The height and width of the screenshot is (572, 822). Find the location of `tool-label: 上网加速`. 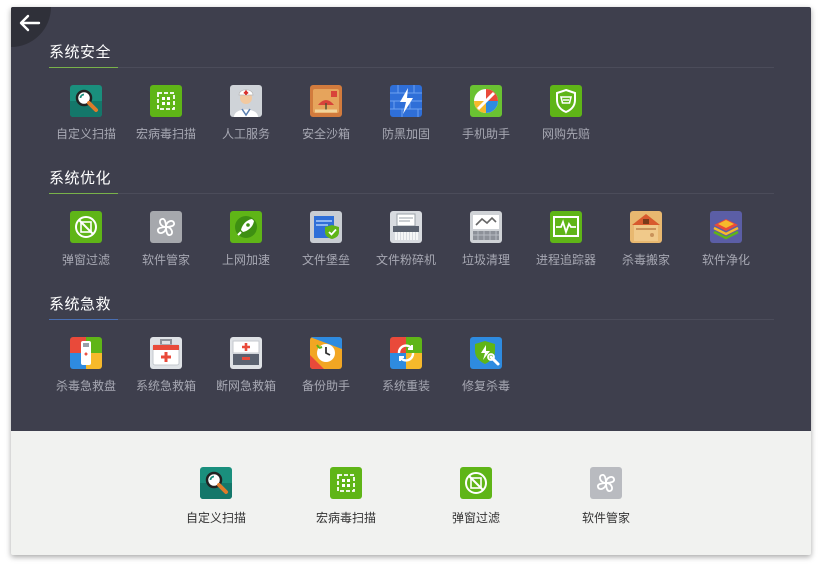

tool-label: 上网加速 is located at coordinates (245, 260).